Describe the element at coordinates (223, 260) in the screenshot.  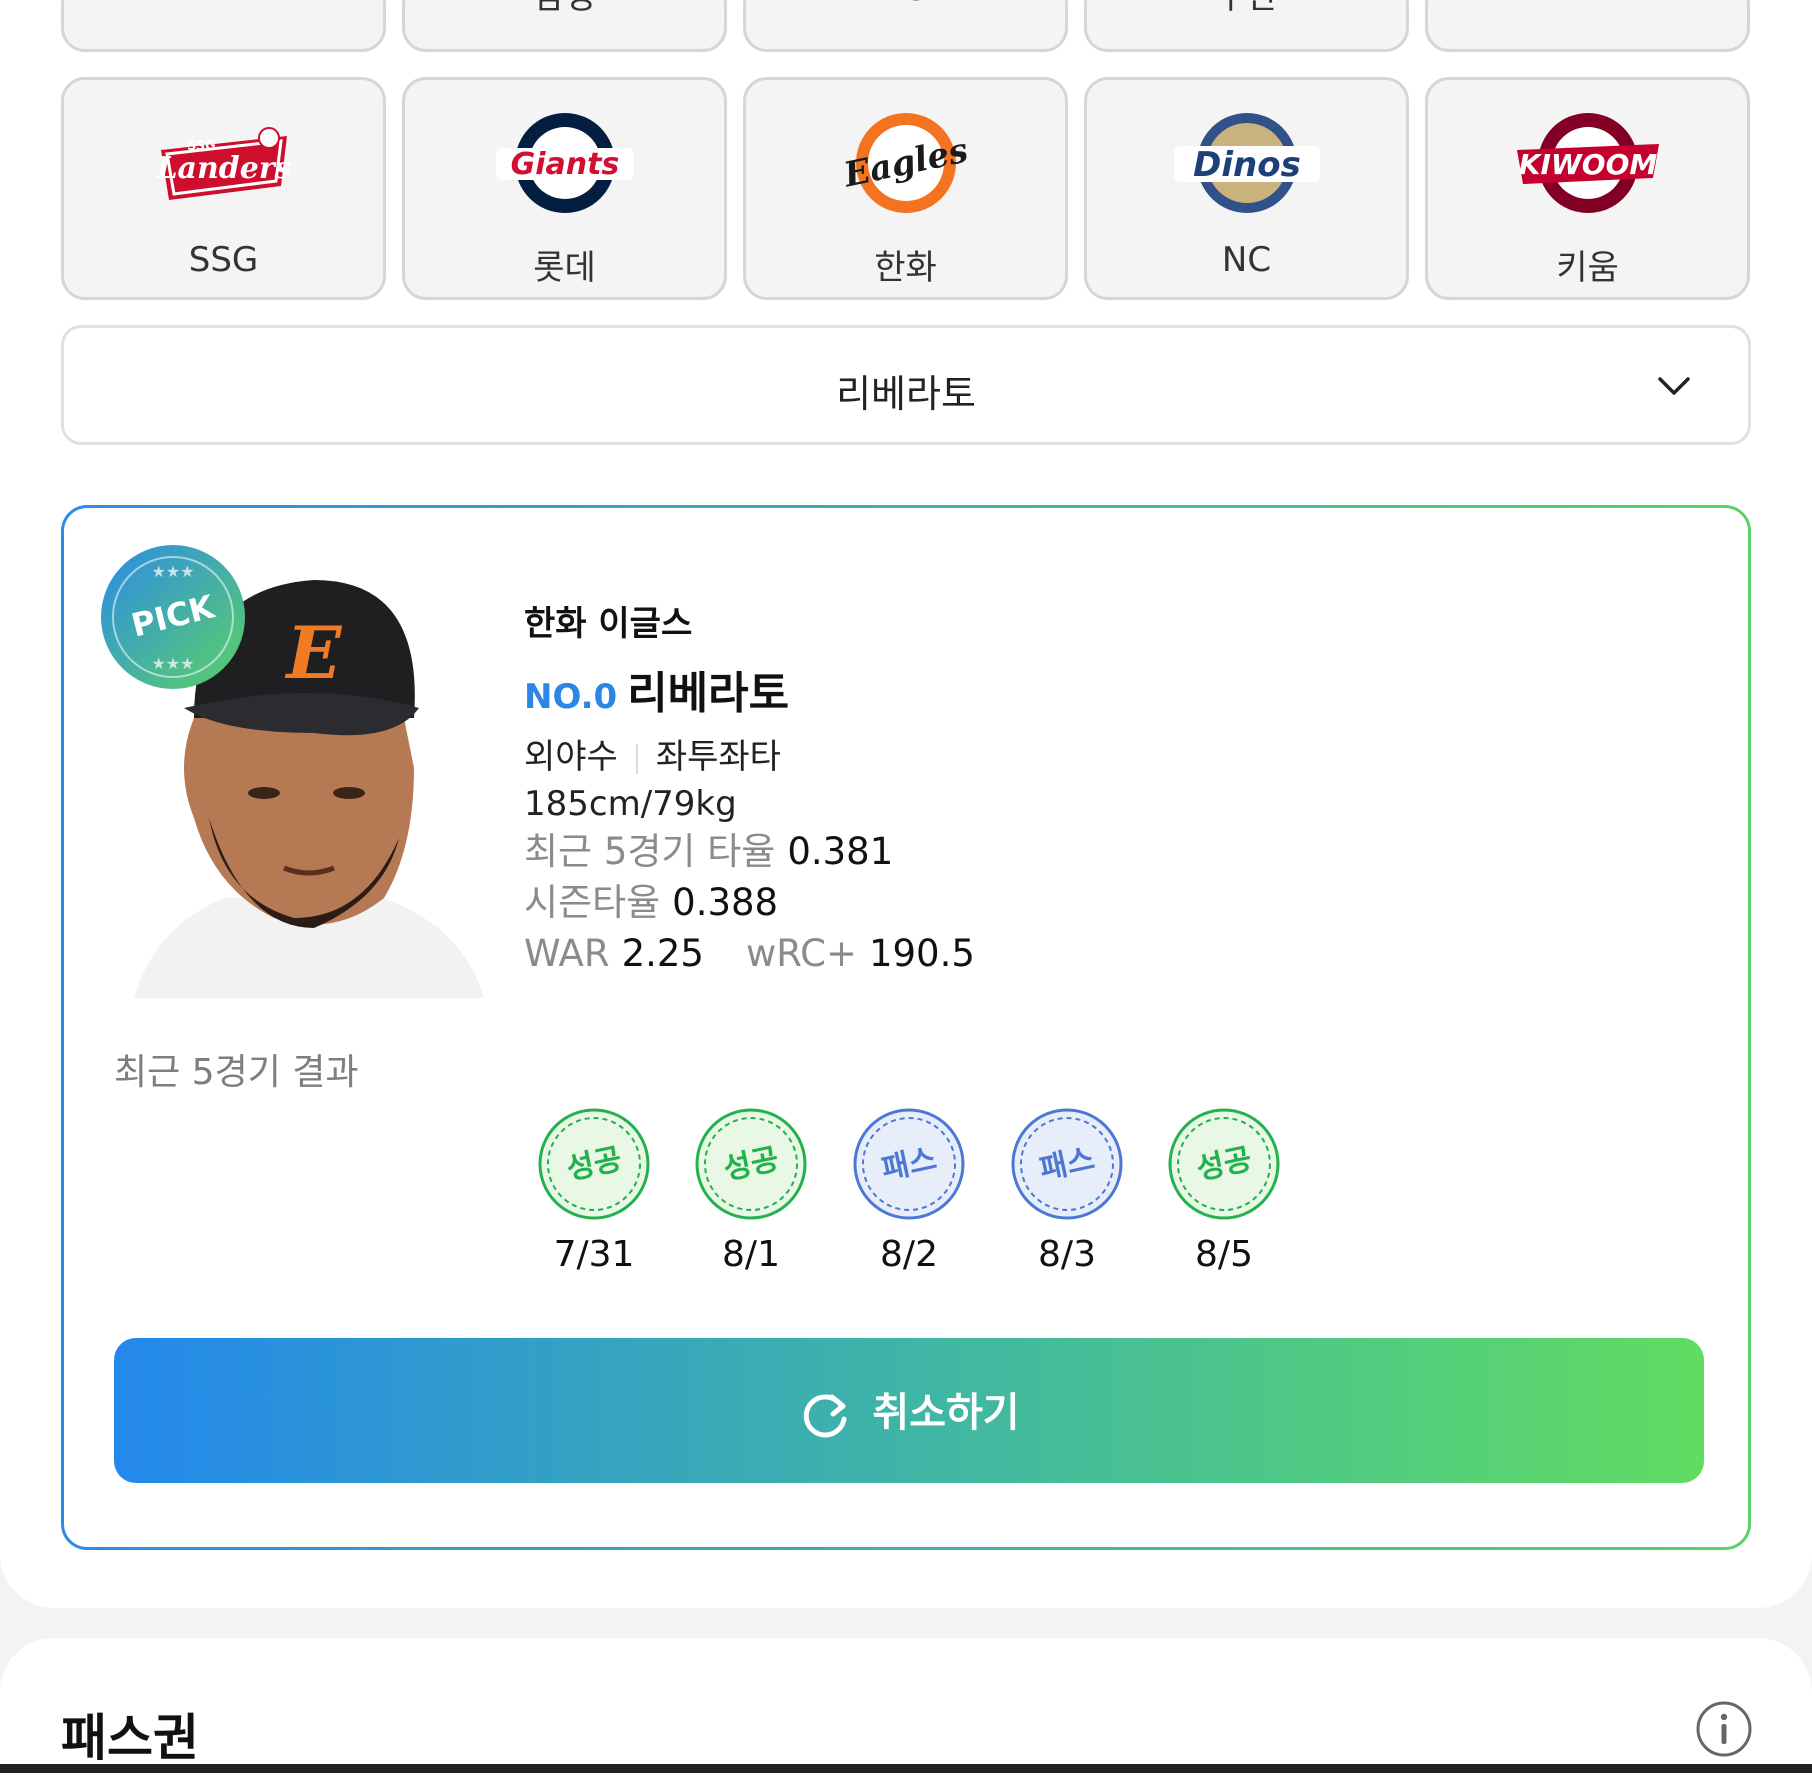
I see `team-name: SSG` at that location.